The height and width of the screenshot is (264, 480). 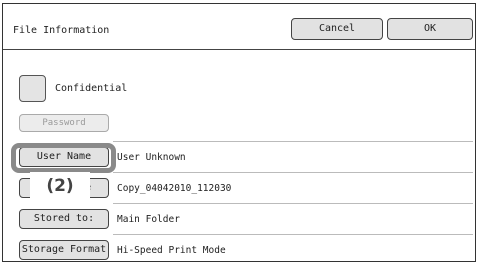 I want to click on callout-marker: (2), so click(x=60, y=186).